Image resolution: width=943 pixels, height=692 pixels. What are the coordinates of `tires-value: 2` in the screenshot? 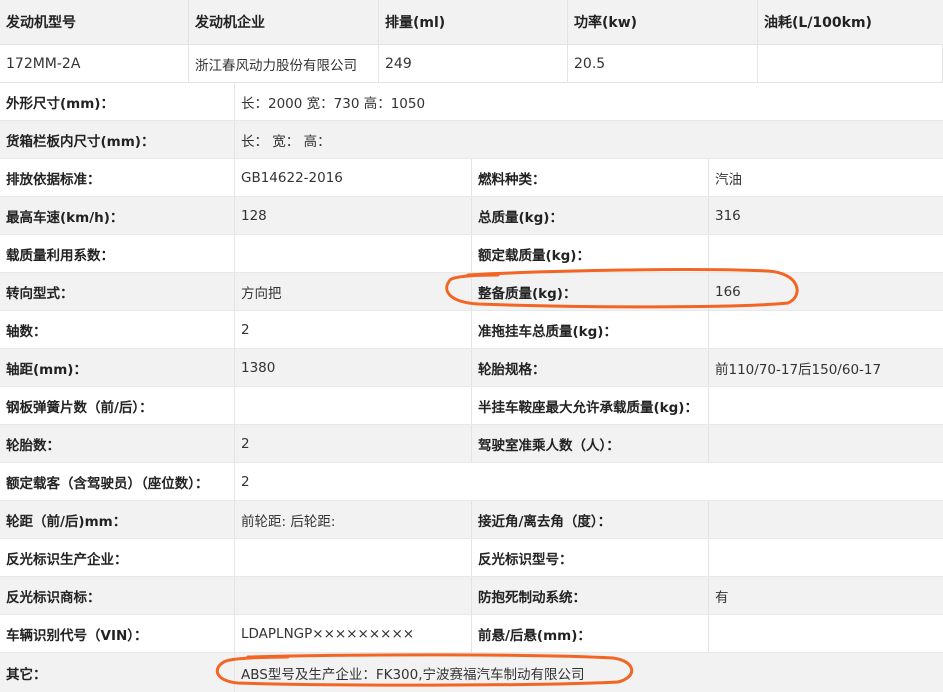 It's located at (353, 443).